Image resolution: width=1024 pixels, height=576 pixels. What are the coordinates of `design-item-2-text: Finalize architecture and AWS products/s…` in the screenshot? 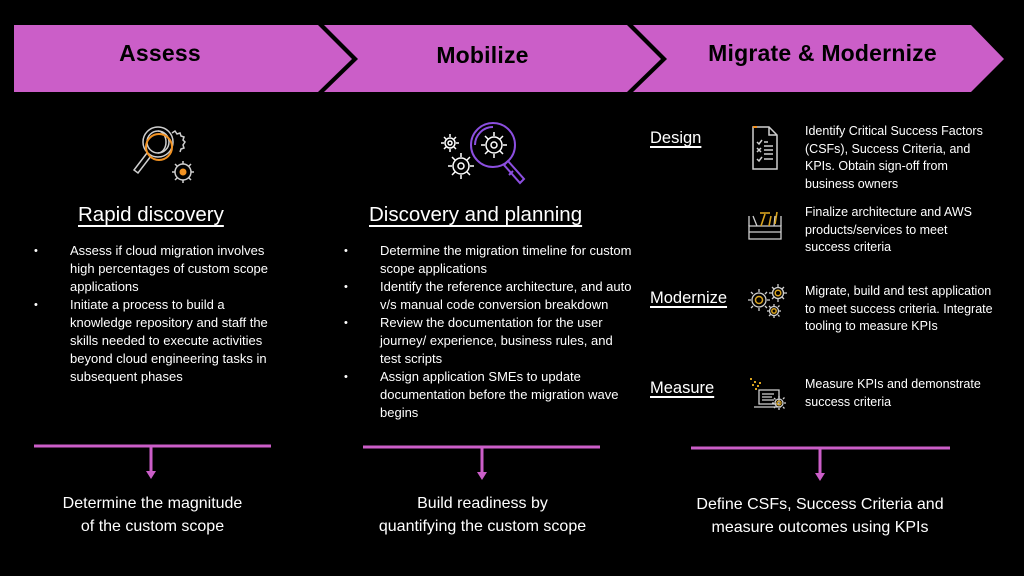 It's located at (888, 229).